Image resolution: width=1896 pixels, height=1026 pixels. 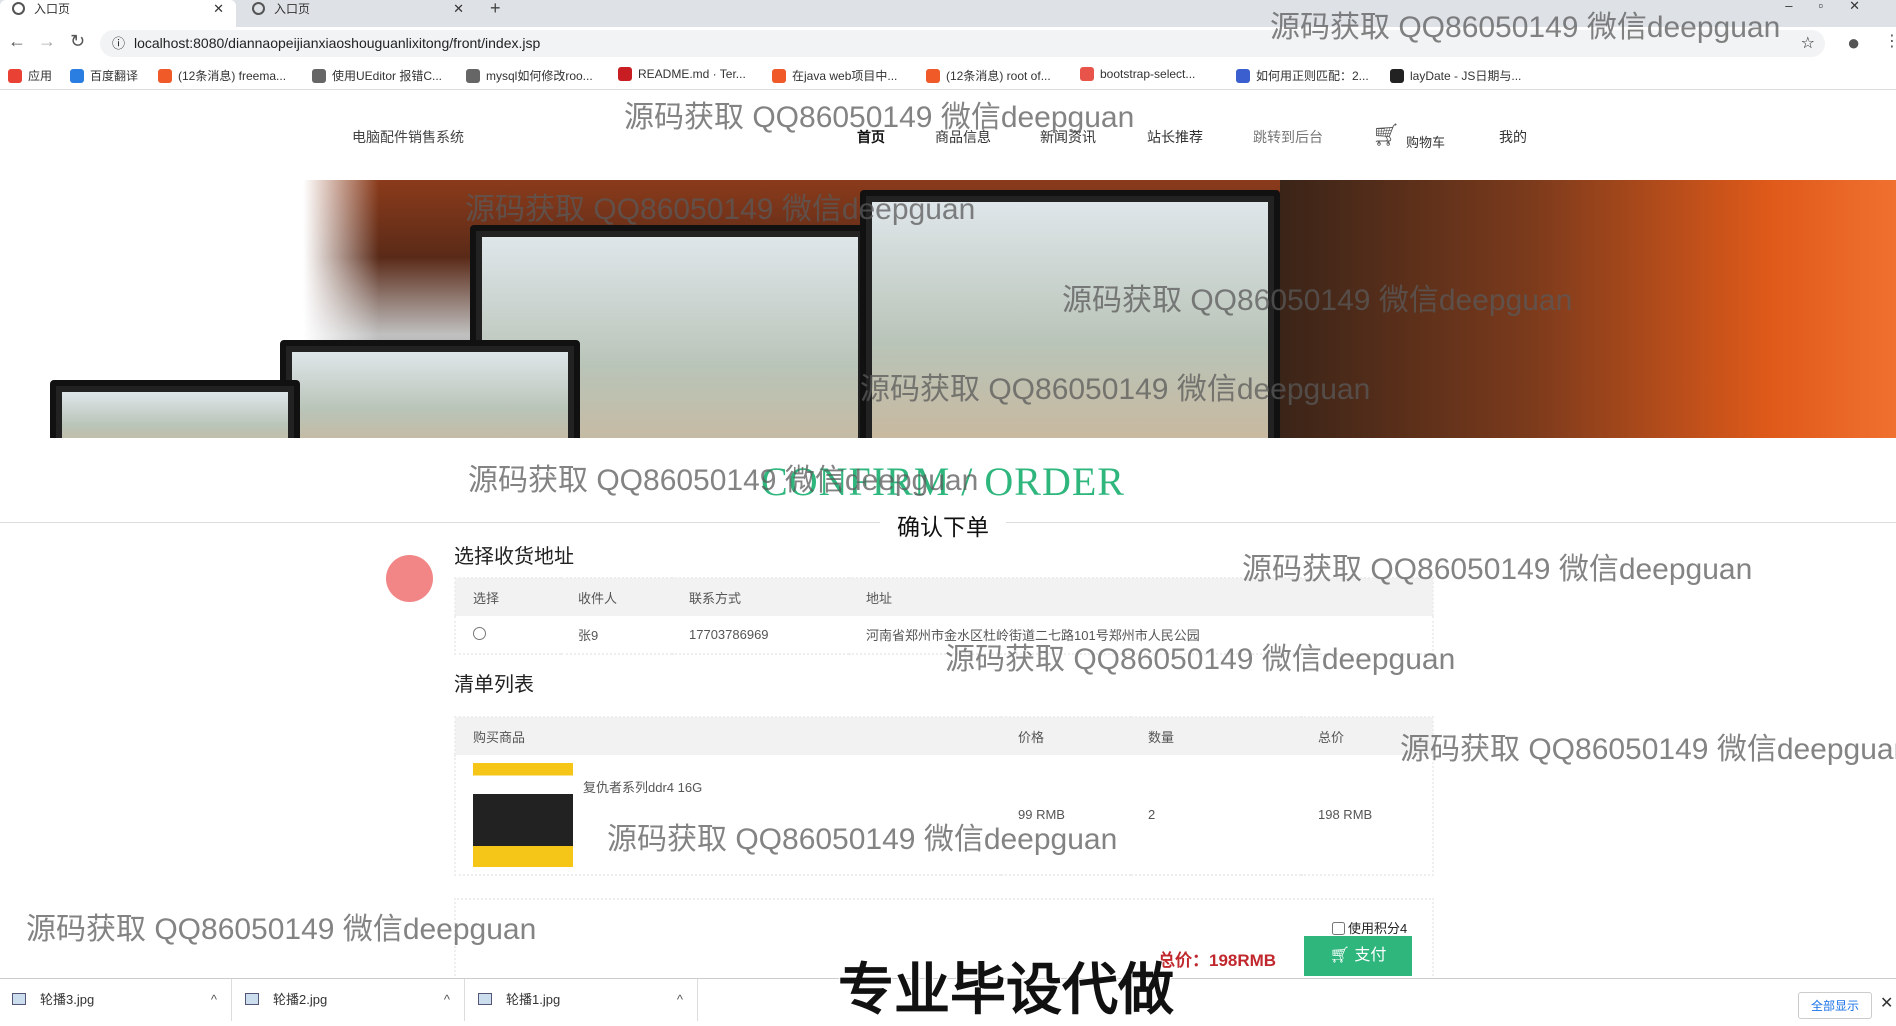 What do you see at coordinates (1367, 736) in the screenshot?
I see `col-header: 总价` at bounding box center [1367, 736].